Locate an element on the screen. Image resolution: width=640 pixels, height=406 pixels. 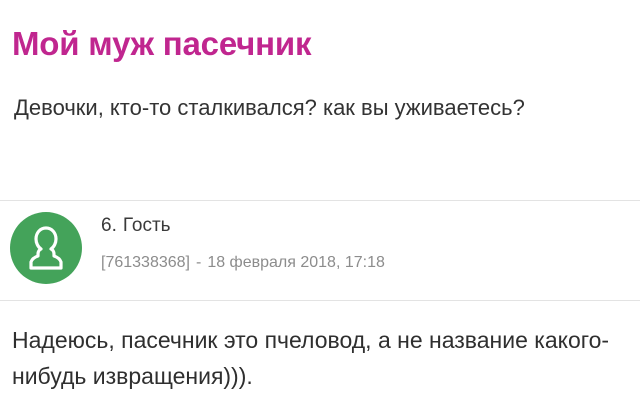
avatar is located at coordinates (46, 248).